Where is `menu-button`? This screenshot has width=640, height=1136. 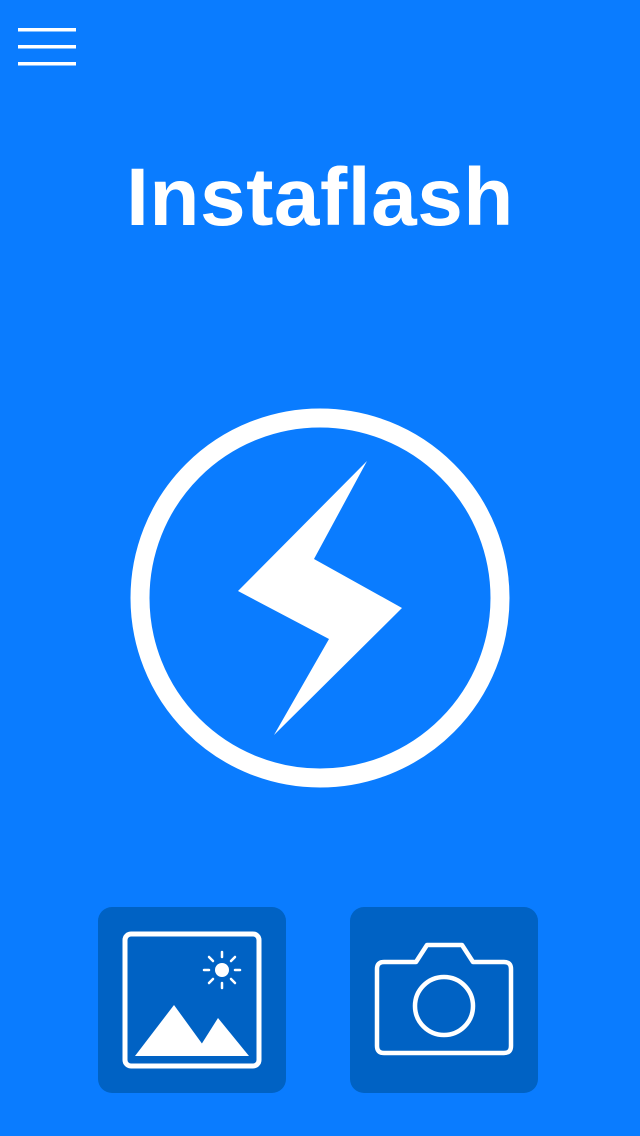 menu-button is located at coordinates (48, 48).